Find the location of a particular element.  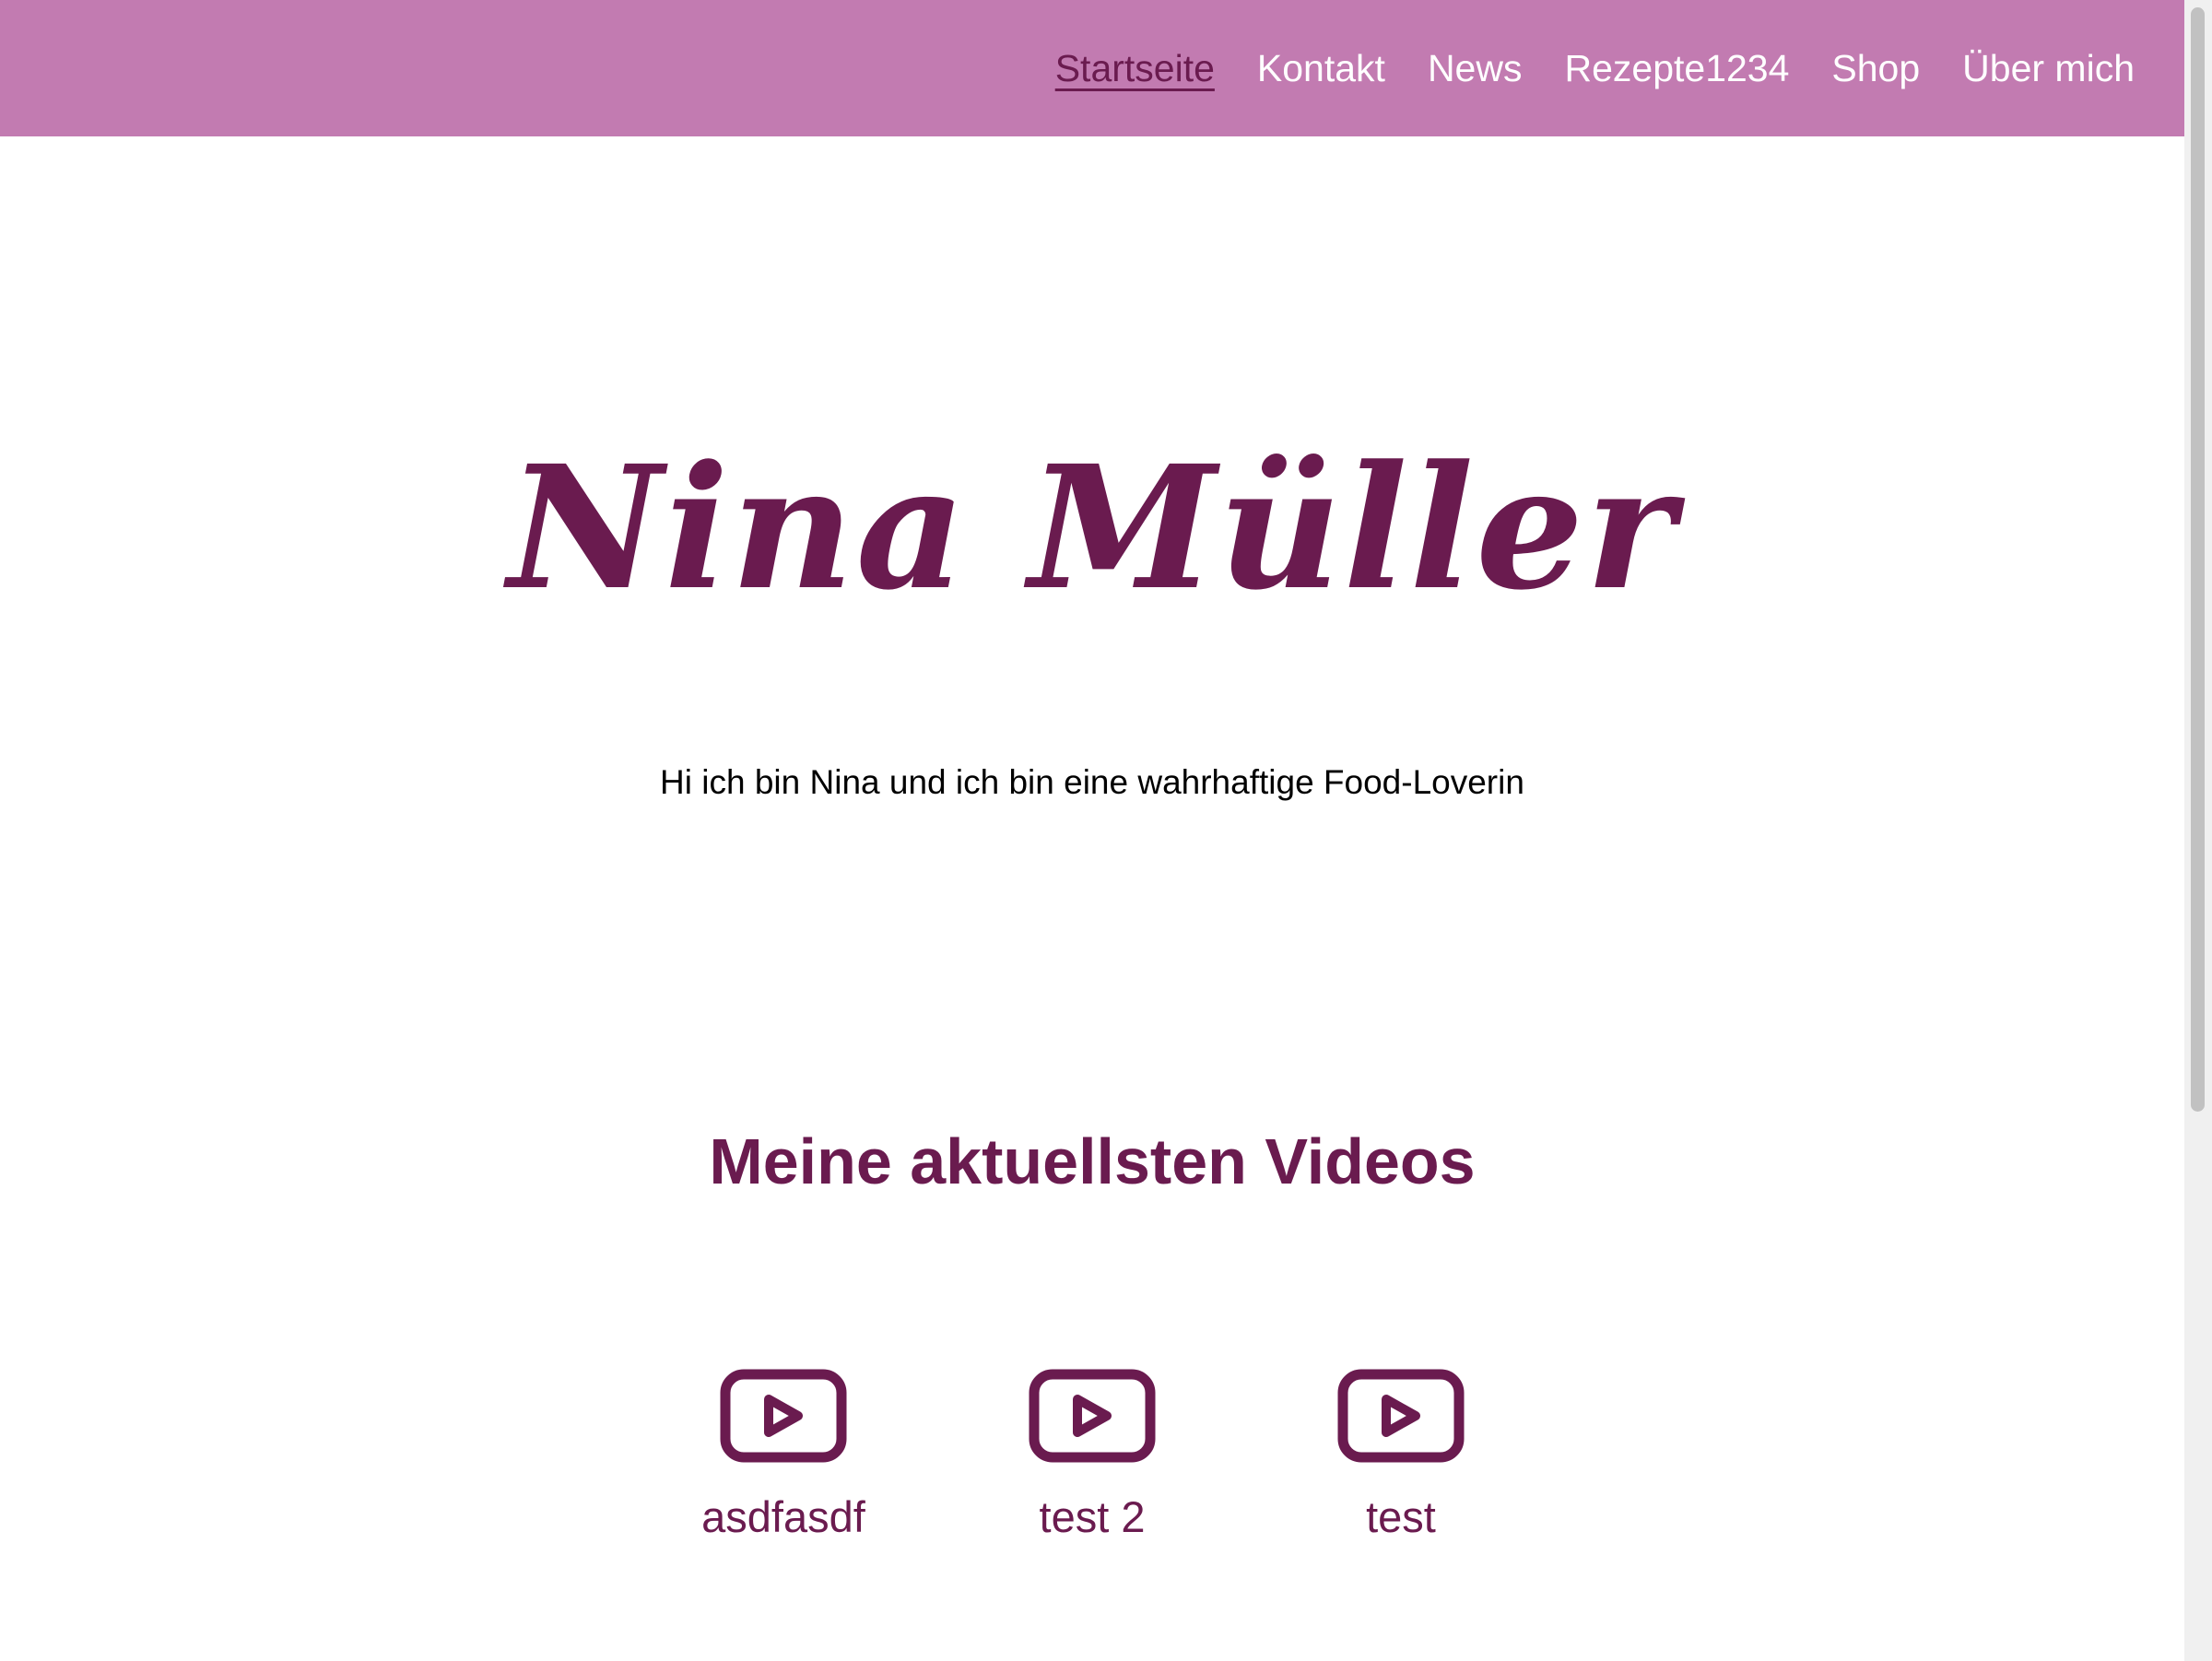

video-item: asdfasdf is located at coordinates (783, 1455).